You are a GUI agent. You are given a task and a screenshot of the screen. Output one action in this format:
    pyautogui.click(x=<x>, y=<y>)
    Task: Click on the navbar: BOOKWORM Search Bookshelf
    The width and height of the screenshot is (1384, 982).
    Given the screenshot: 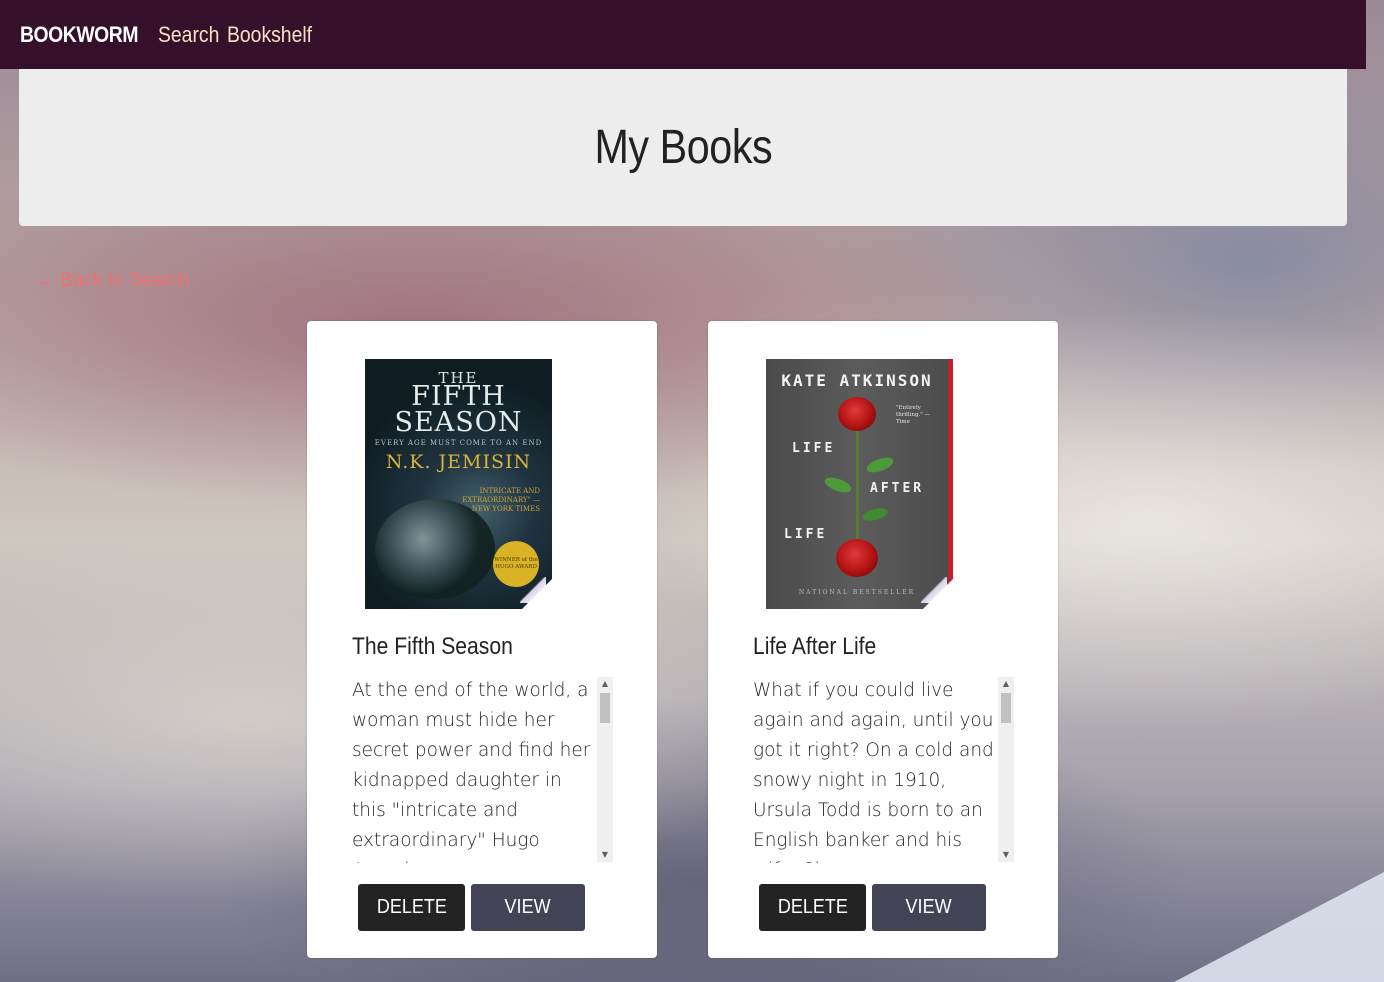 What is the action you would take?
    pyautogui.click(x=683, y=34)
    